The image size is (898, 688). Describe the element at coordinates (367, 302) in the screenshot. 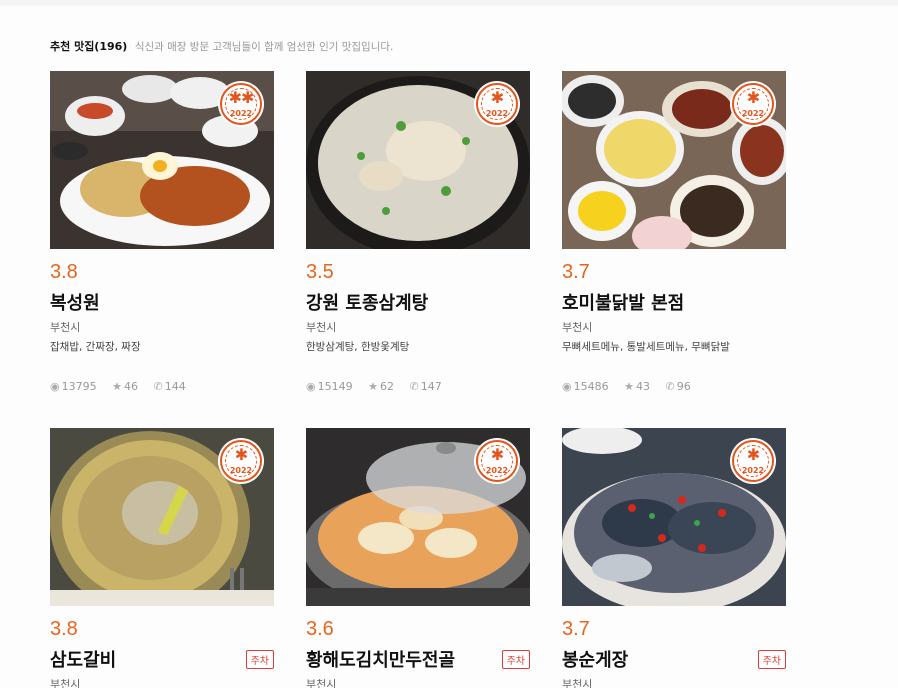

I see `restaurant-name: 강원 토종삼계탕` at that location.